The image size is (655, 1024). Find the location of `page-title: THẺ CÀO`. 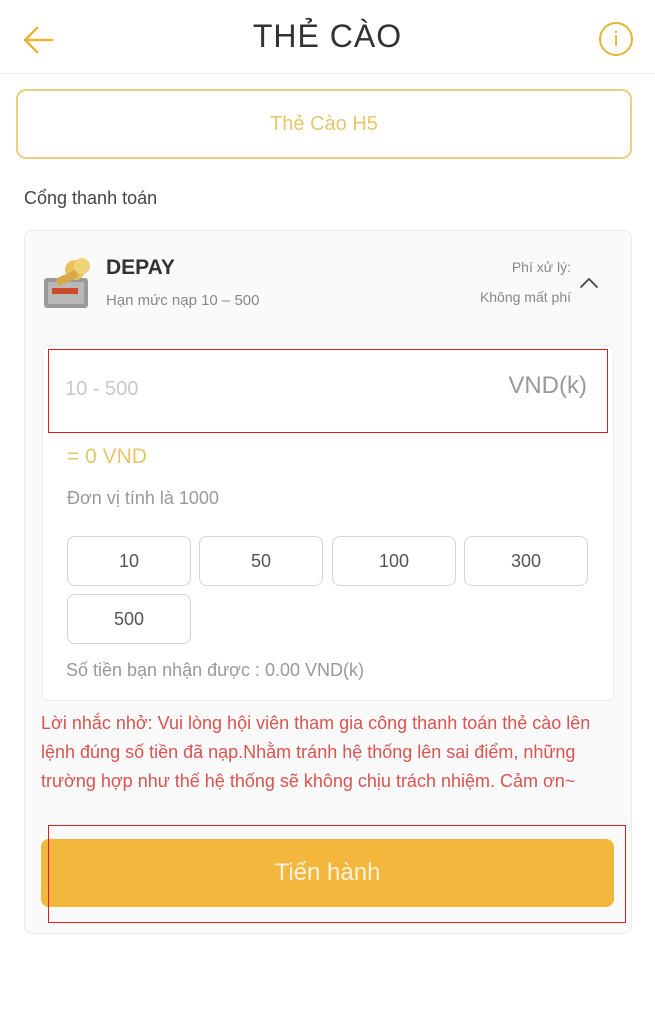

page-title: THẺ CÀO is located at coordinates (327, 36).